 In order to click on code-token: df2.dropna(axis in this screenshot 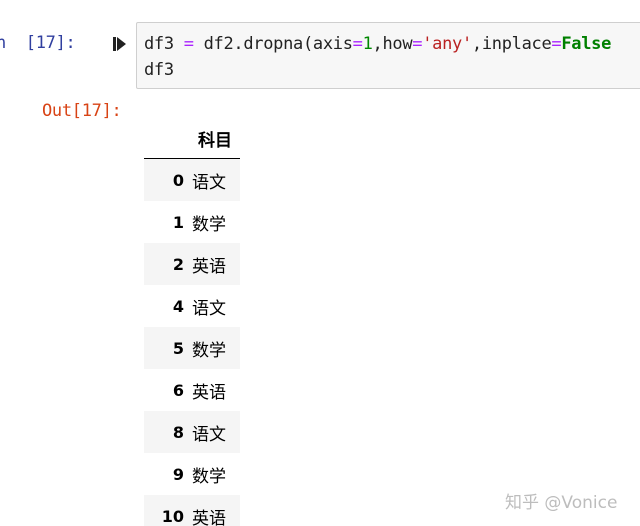, I will do `click(273, 44)`.